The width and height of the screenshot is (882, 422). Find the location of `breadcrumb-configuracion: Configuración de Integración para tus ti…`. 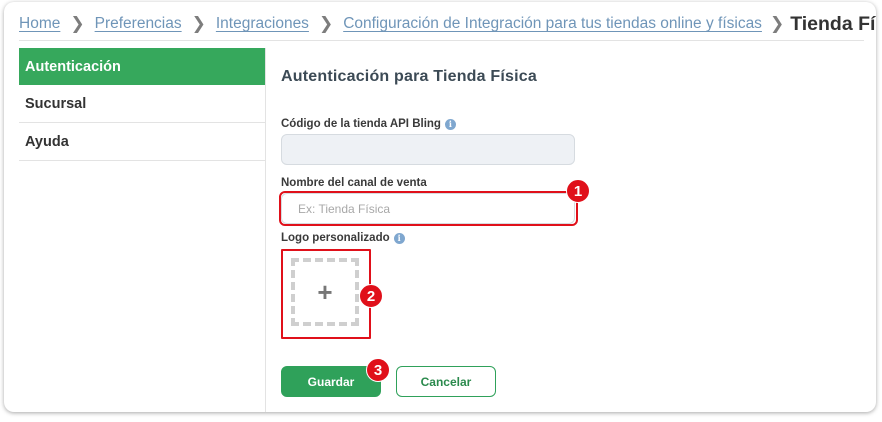

breadcrumb-configuracion: Configuración de Integración para tus ti… is located at coordinates (552, 24).